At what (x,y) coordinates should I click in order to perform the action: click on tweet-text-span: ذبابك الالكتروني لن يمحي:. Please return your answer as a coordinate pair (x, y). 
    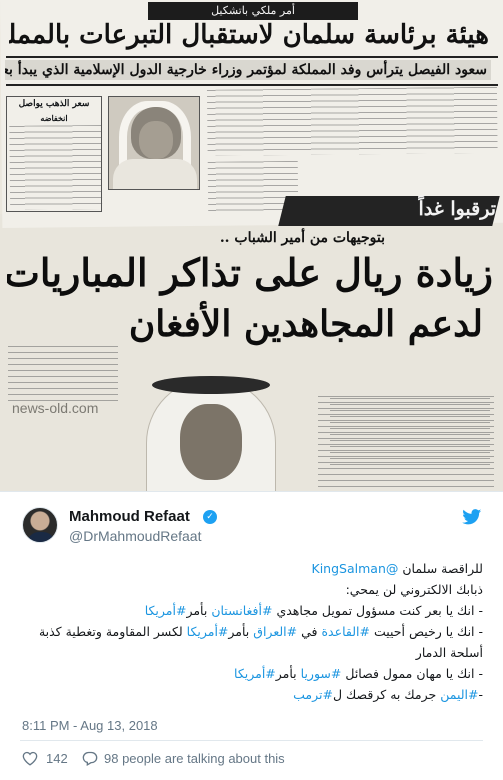
    Looking at the image, I should click on (414, 589).